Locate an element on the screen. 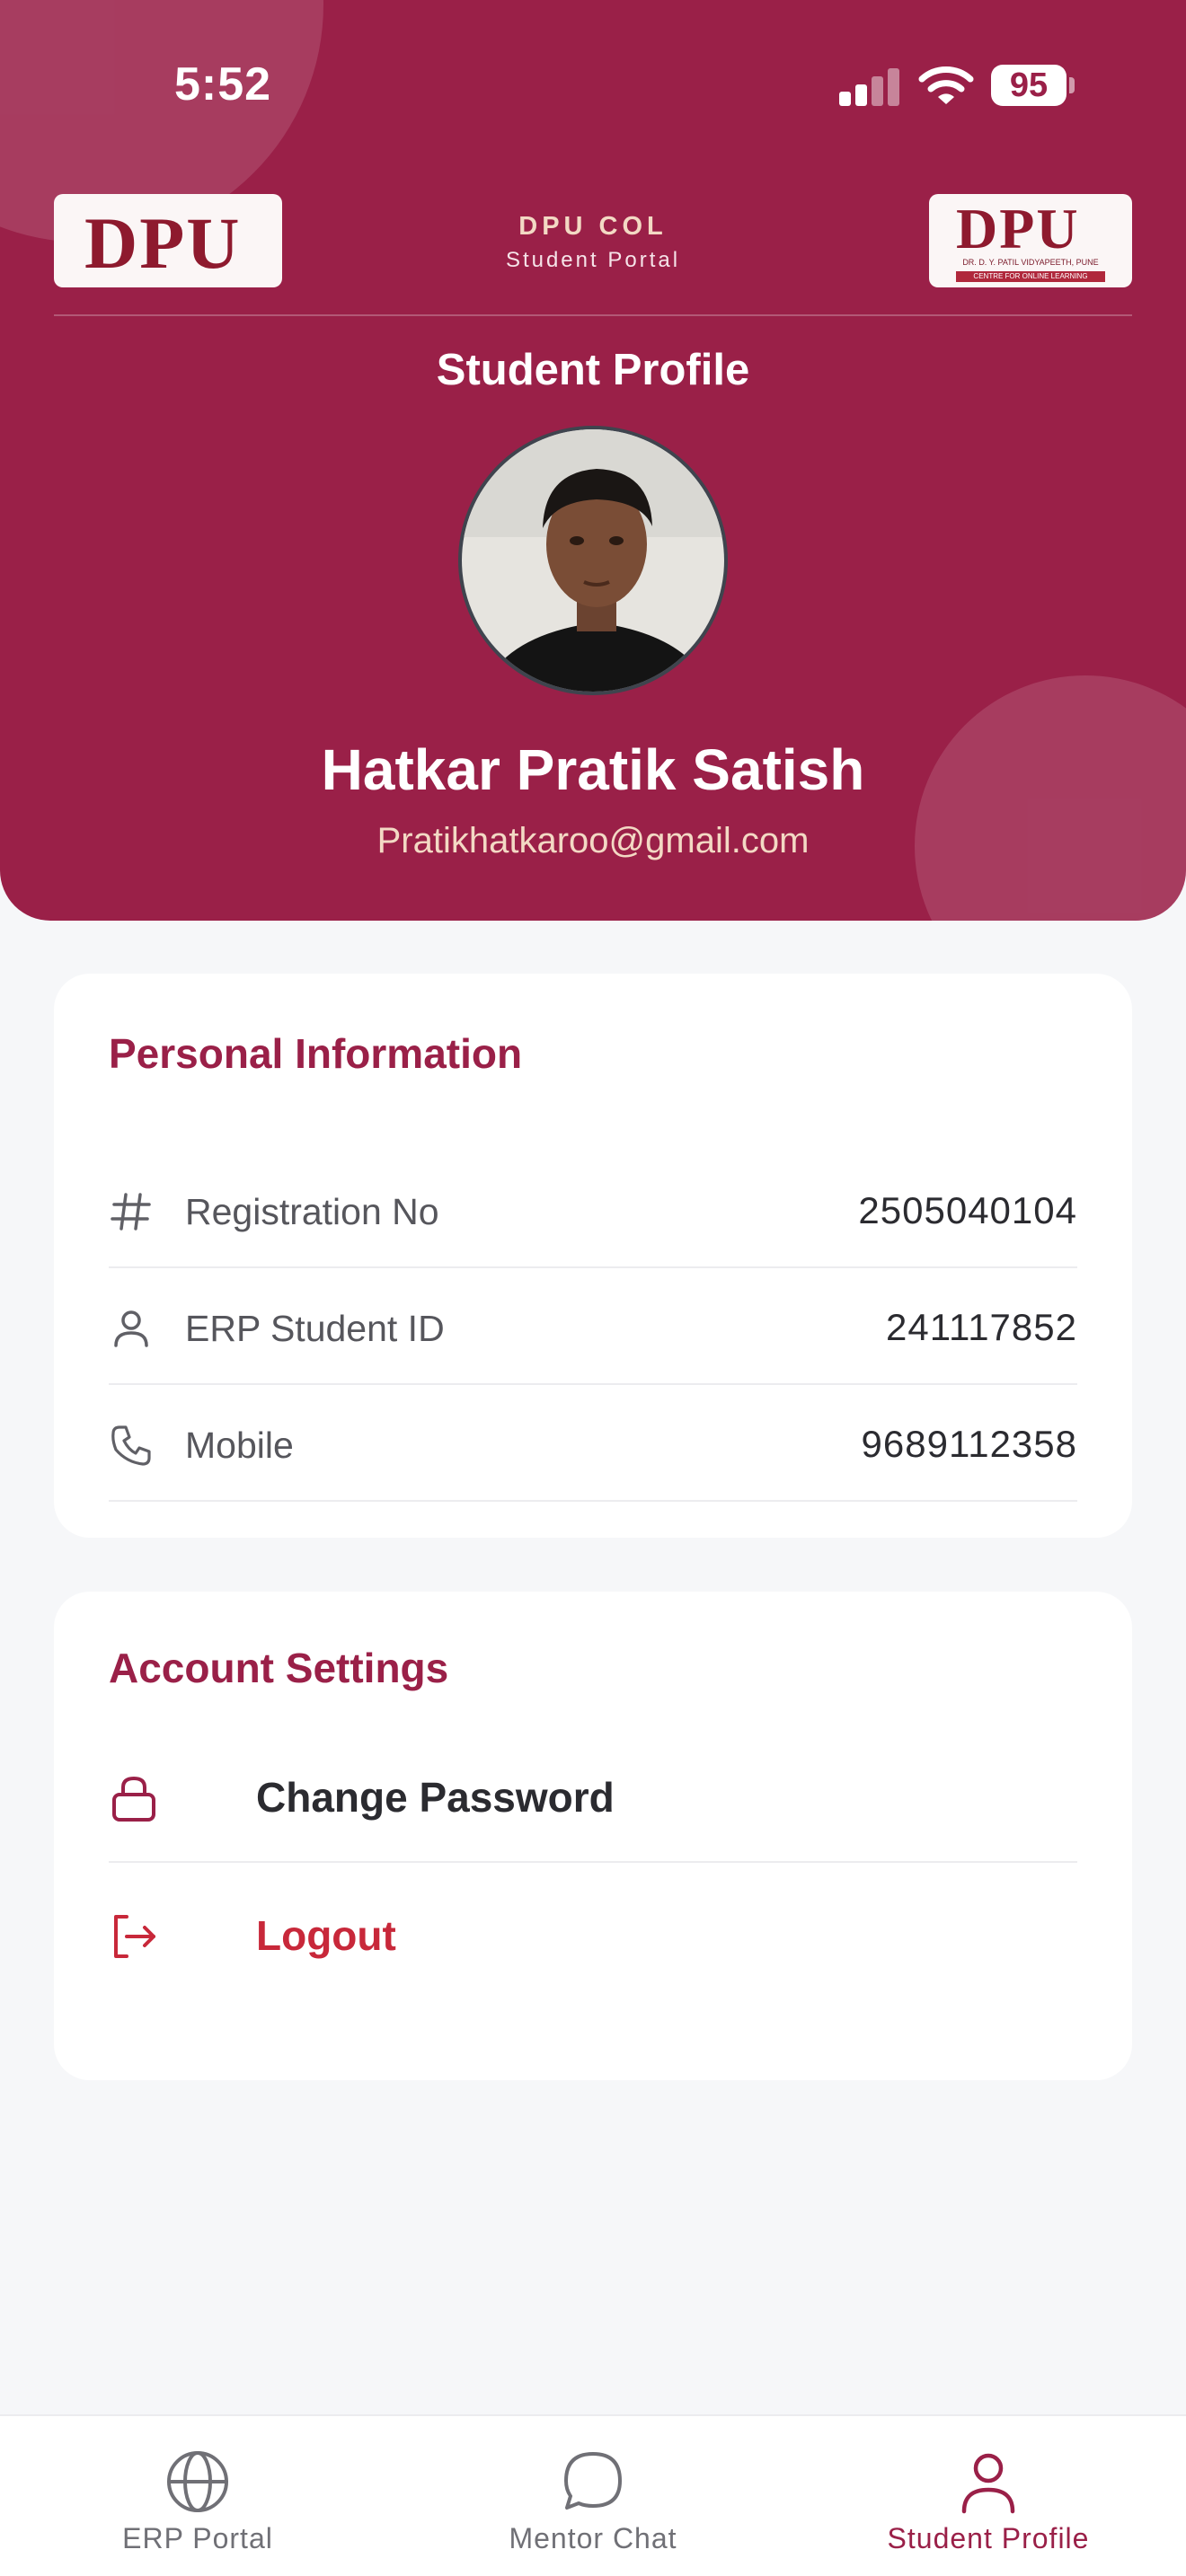  chat-bubble-icon is located at coordinates (593, 2481).